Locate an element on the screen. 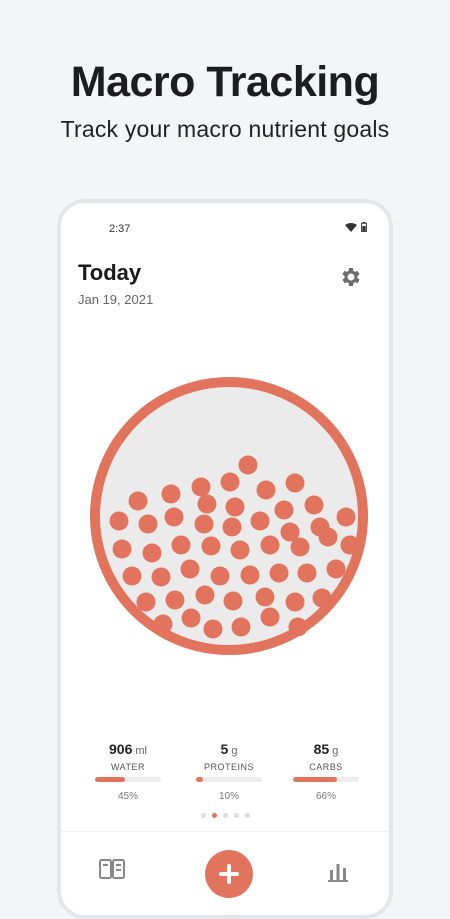  stat-carbs: 85 g CARBS 66% is located at coordinates (326, 771).